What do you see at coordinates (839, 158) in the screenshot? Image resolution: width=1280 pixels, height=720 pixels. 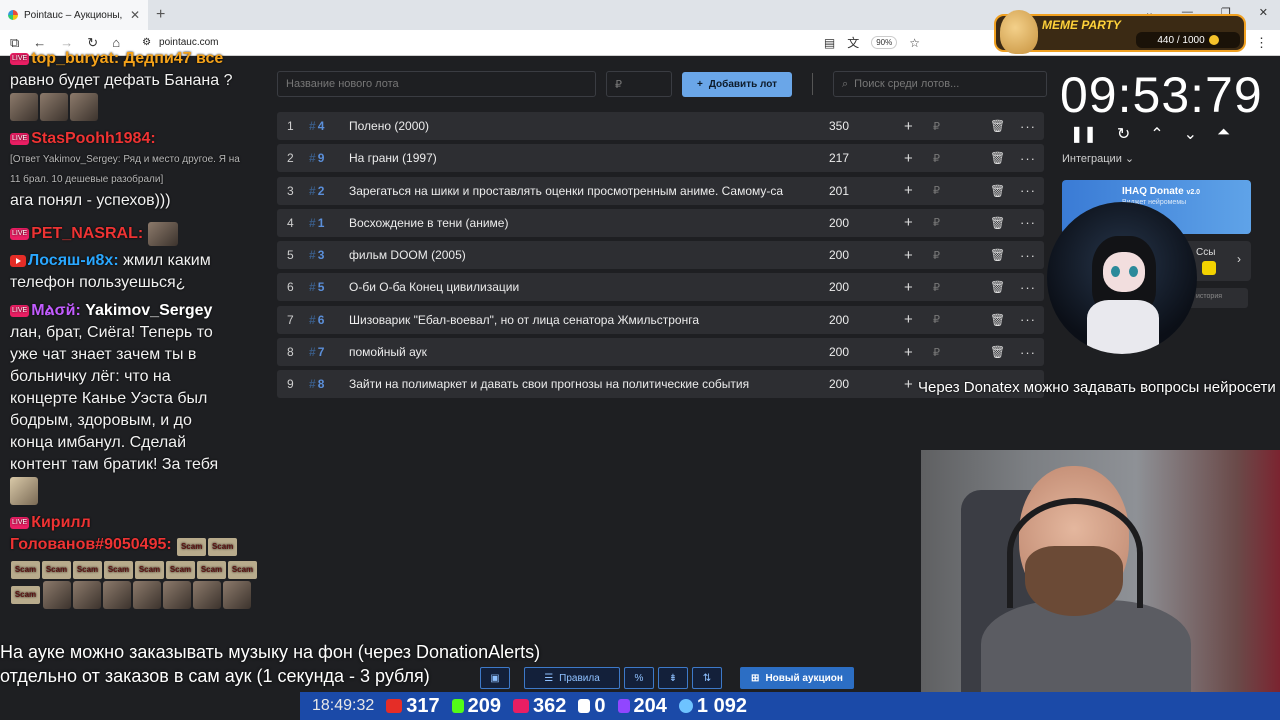 I see `lot-amount: 217` at bounding box center [839, 158].